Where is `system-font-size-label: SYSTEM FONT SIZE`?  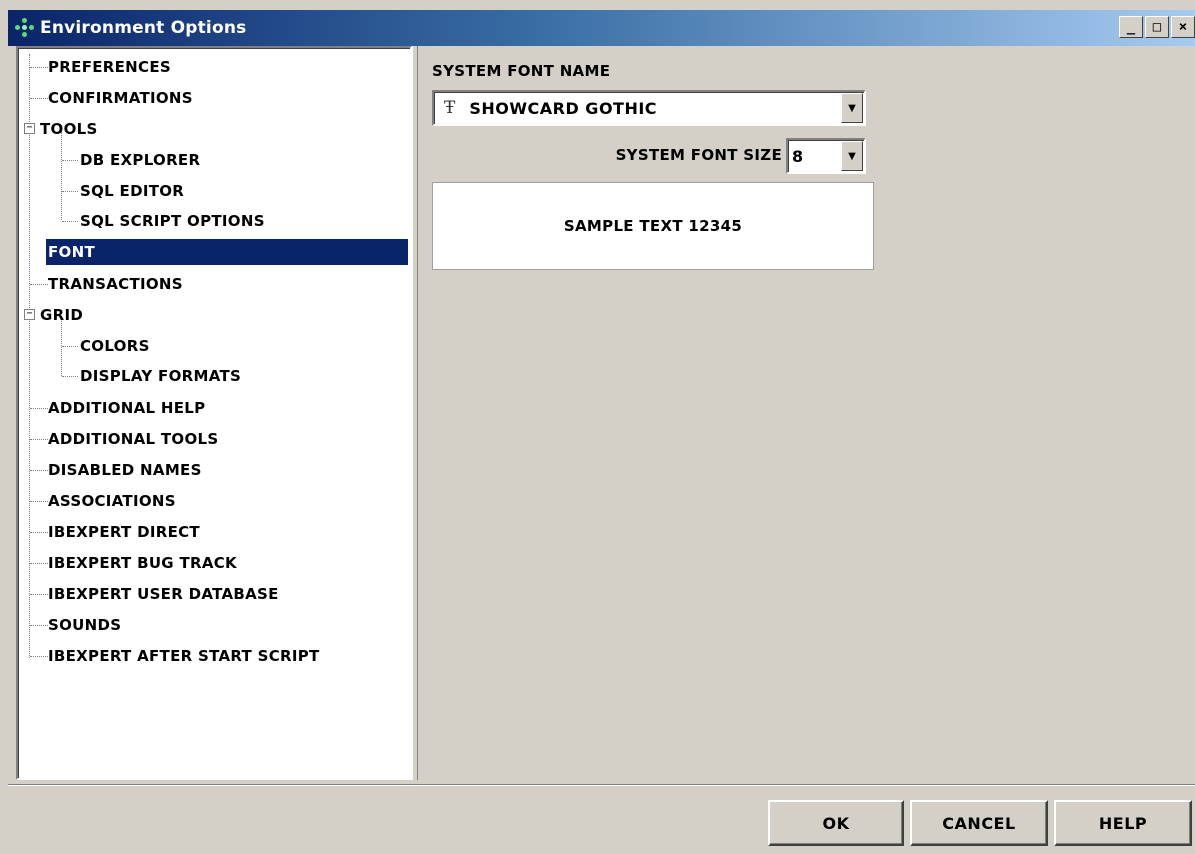 system-font-size-label: SYSTEM FONT SIZE is located at coordinates (698, 155).